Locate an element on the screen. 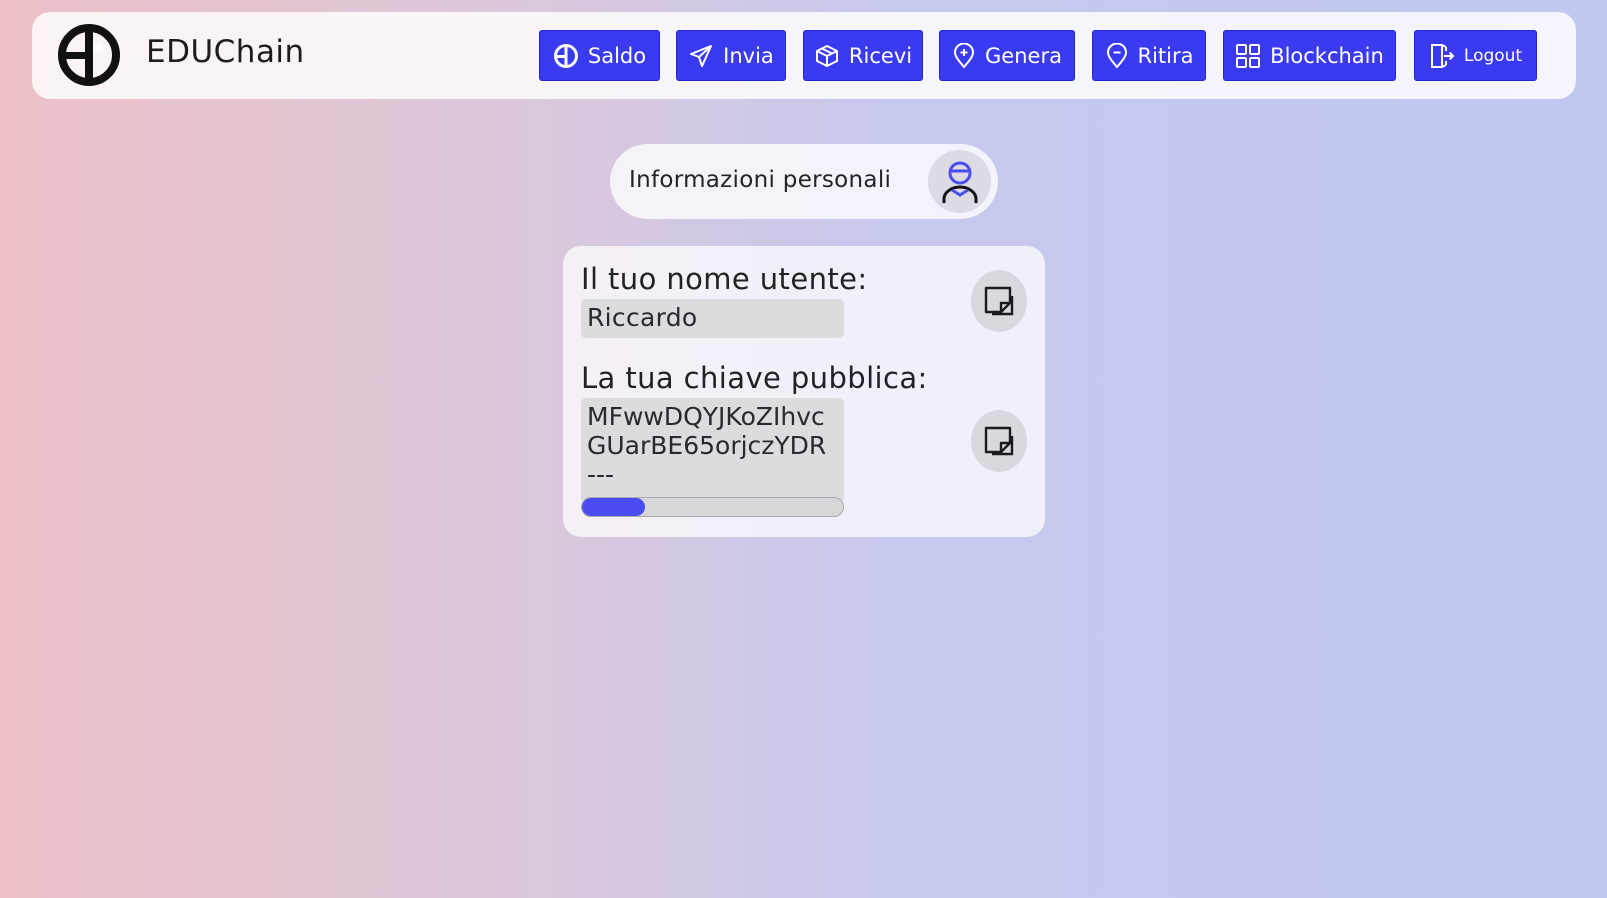 This screenshot has width=1607, height=898. publickey-line-1: MFwwDQYJKoZIhvc is located at coordinates (706, 416).